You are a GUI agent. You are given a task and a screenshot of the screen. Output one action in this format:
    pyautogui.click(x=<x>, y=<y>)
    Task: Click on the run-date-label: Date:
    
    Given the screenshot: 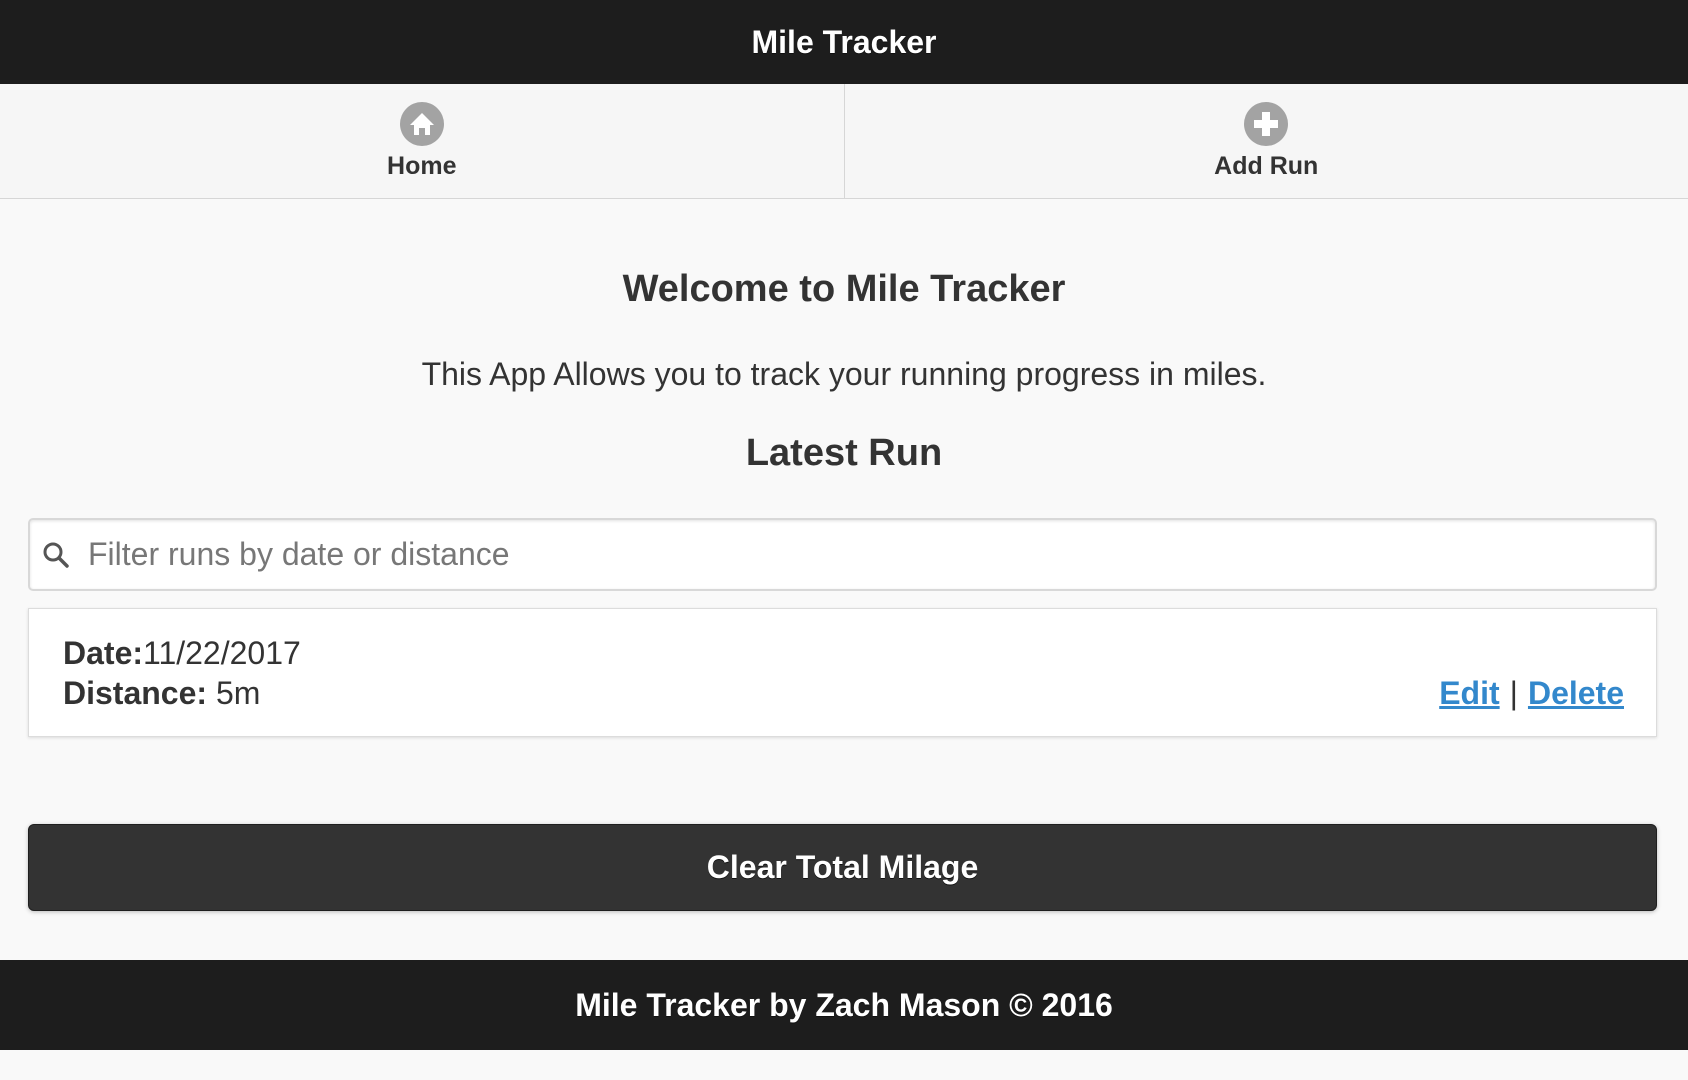 What is the action you would take?
    pyautogui.click(x=103, y=653)
    